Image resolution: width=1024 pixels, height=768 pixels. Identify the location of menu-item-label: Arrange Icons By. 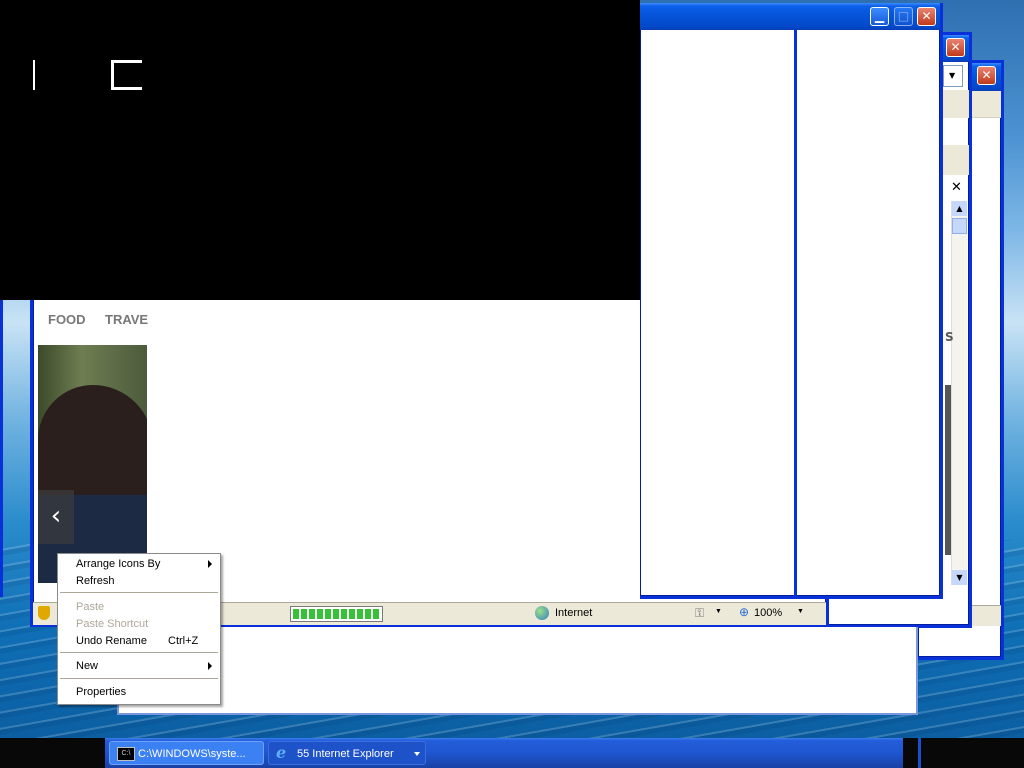
(118, 564).